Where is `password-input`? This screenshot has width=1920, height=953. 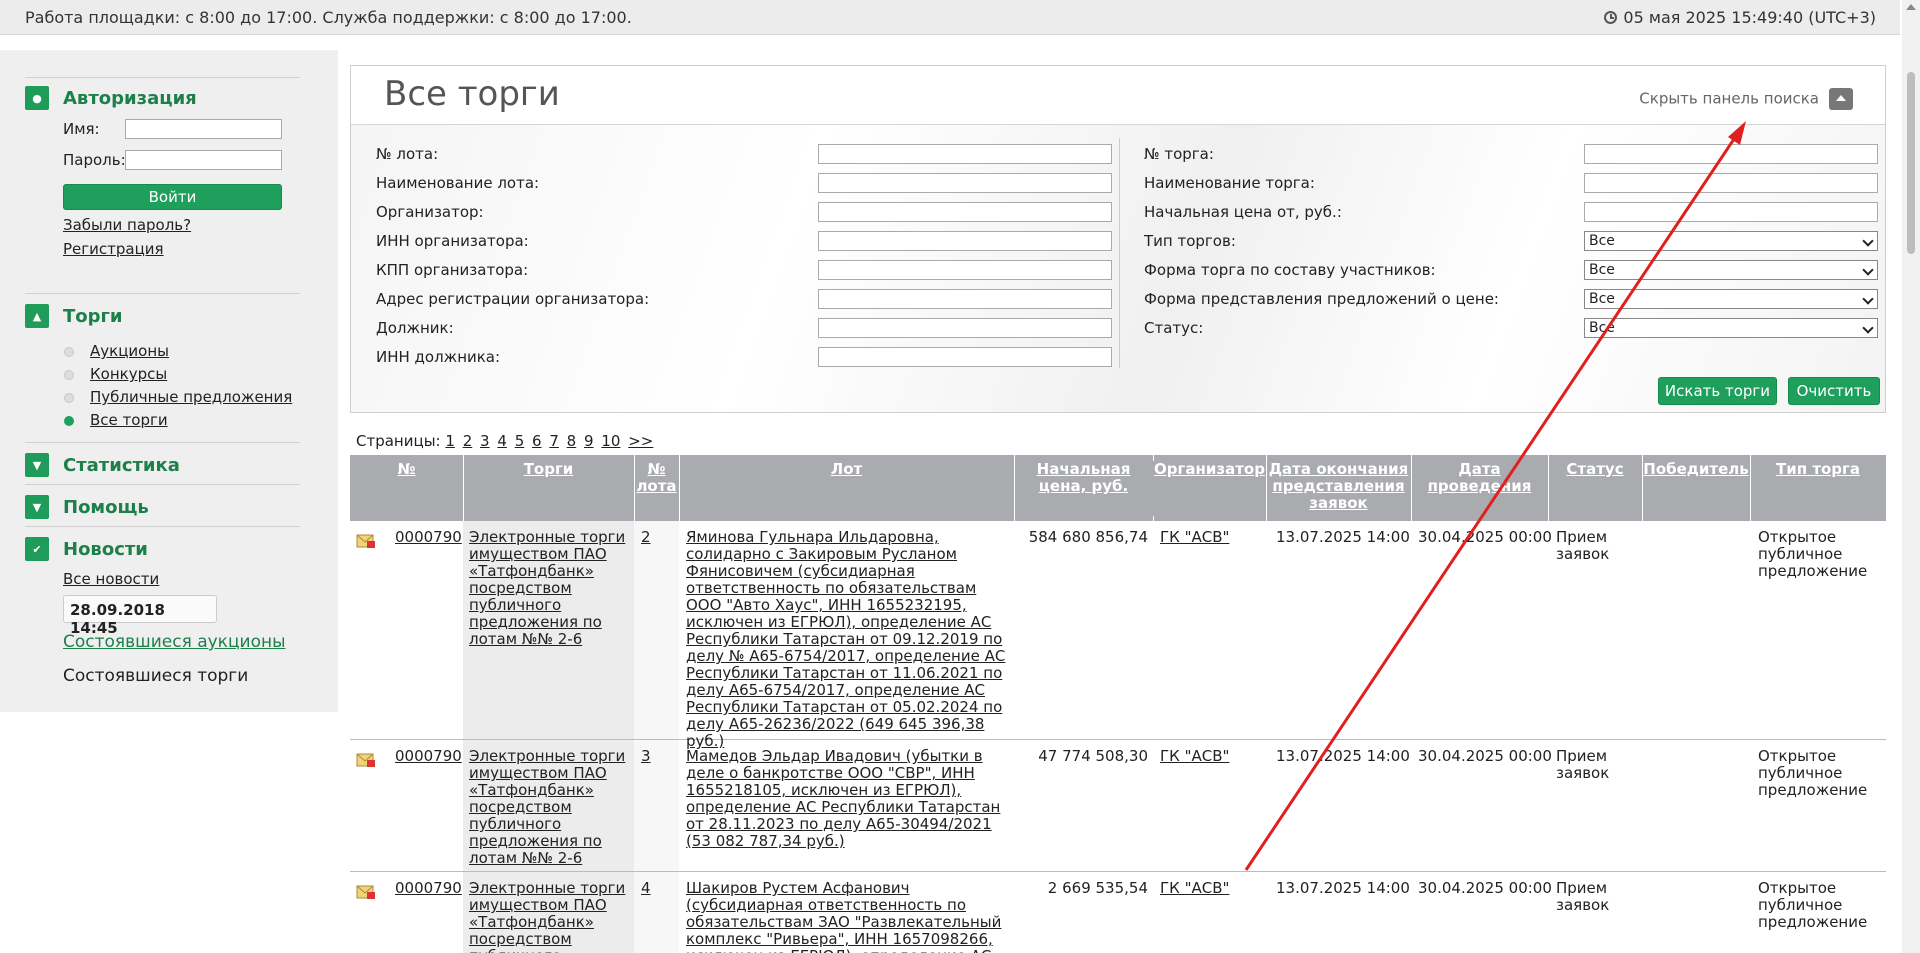
password-input is located at coordinates (203, 160).